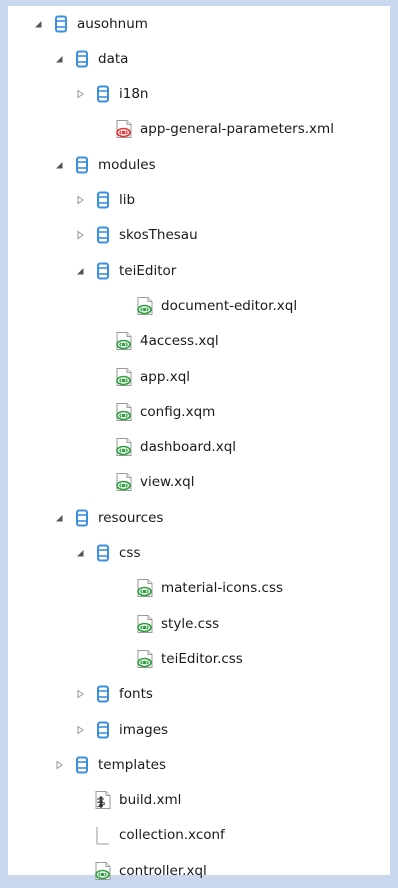  I want to click on tree-item-label: modules, so click(127, 164).